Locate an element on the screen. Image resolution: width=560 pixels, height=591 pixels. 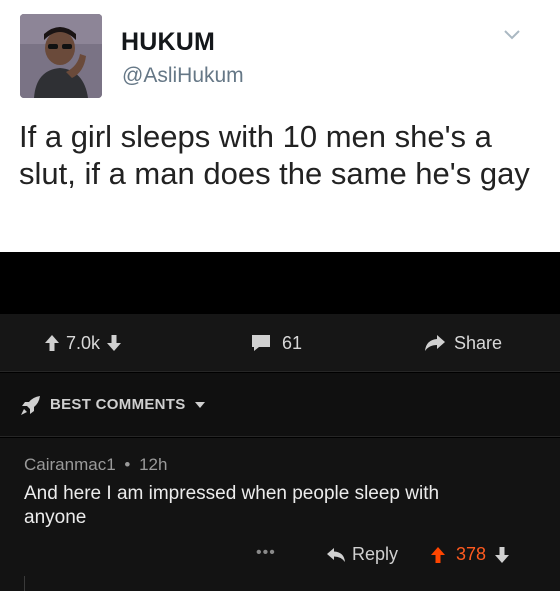
comment-meta: Cairanmac1 • 12h is located at coordinates (95, 465).